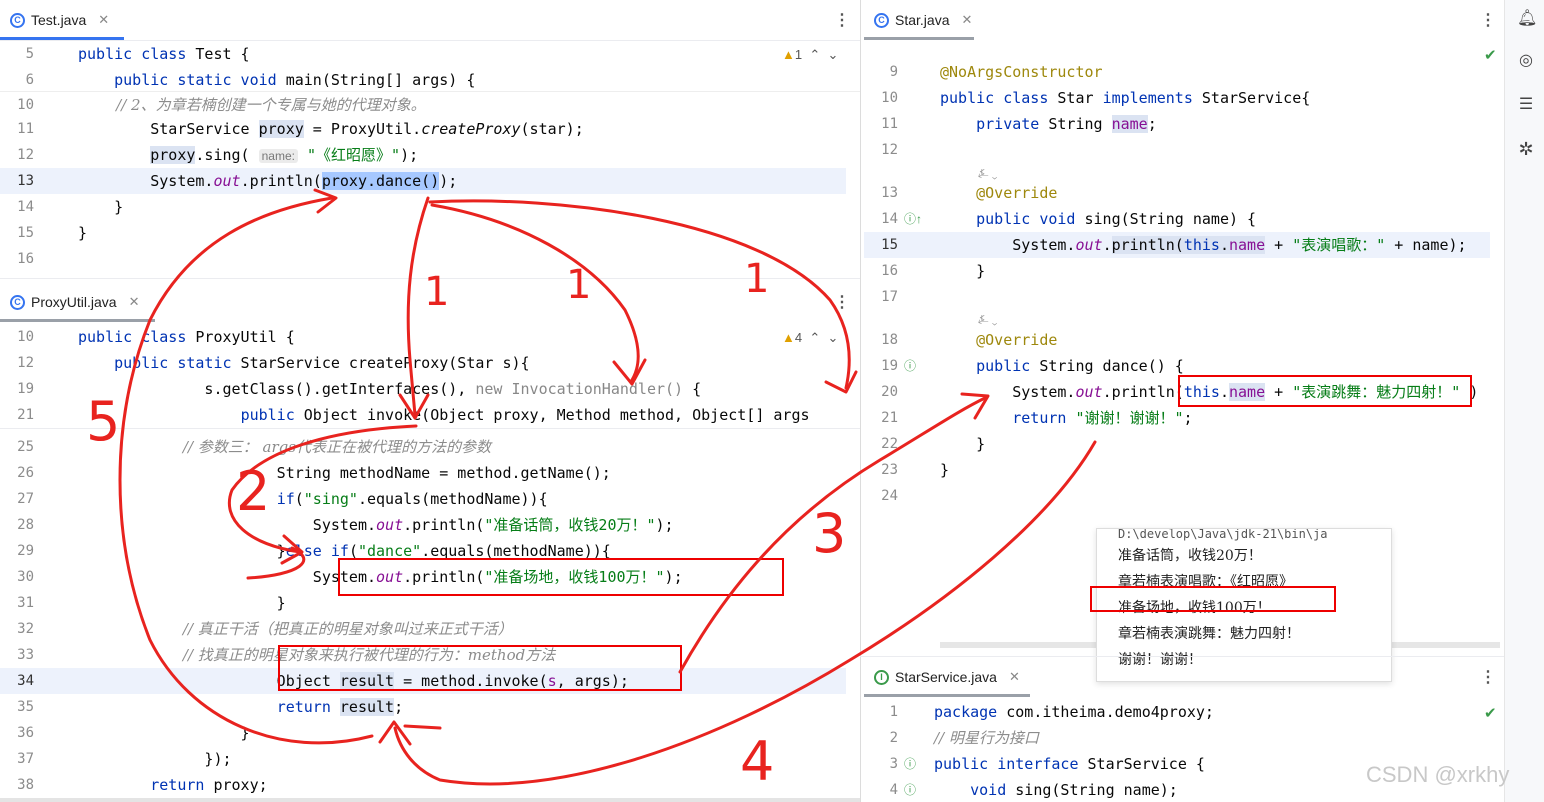 The width and height of the screenshot is (1544, 802). What do you see at coordinates (1160, 660) in the screenshot?
I see `console-line: 谢谢！谢谢！` at bounding box center [1160, 660].